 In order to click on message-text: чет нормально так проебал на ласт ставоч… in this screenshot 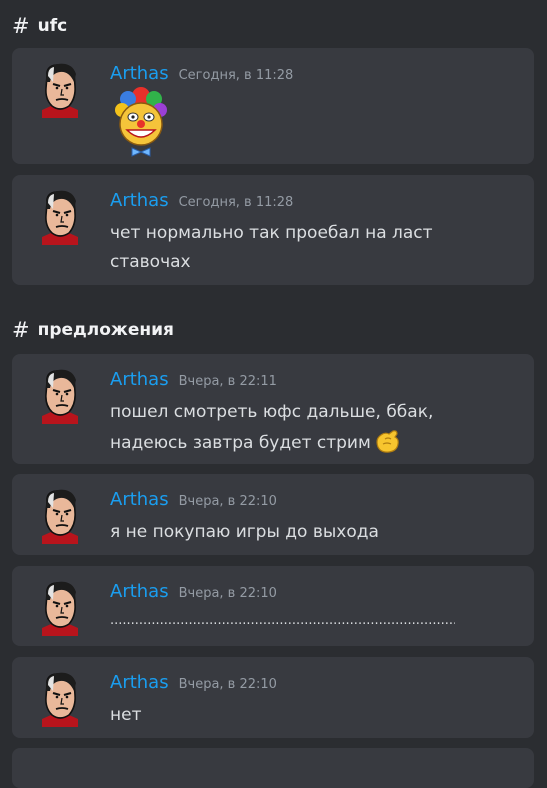, I will do `click(271, 247)`.